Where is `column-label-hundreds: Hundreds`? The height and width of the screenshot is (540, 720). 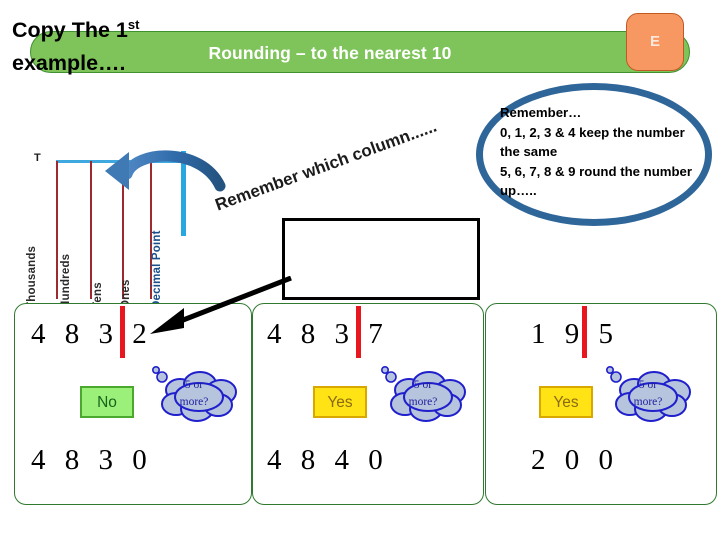 column-label-hundreds: Hundreds is located at coordinates (66, 281).